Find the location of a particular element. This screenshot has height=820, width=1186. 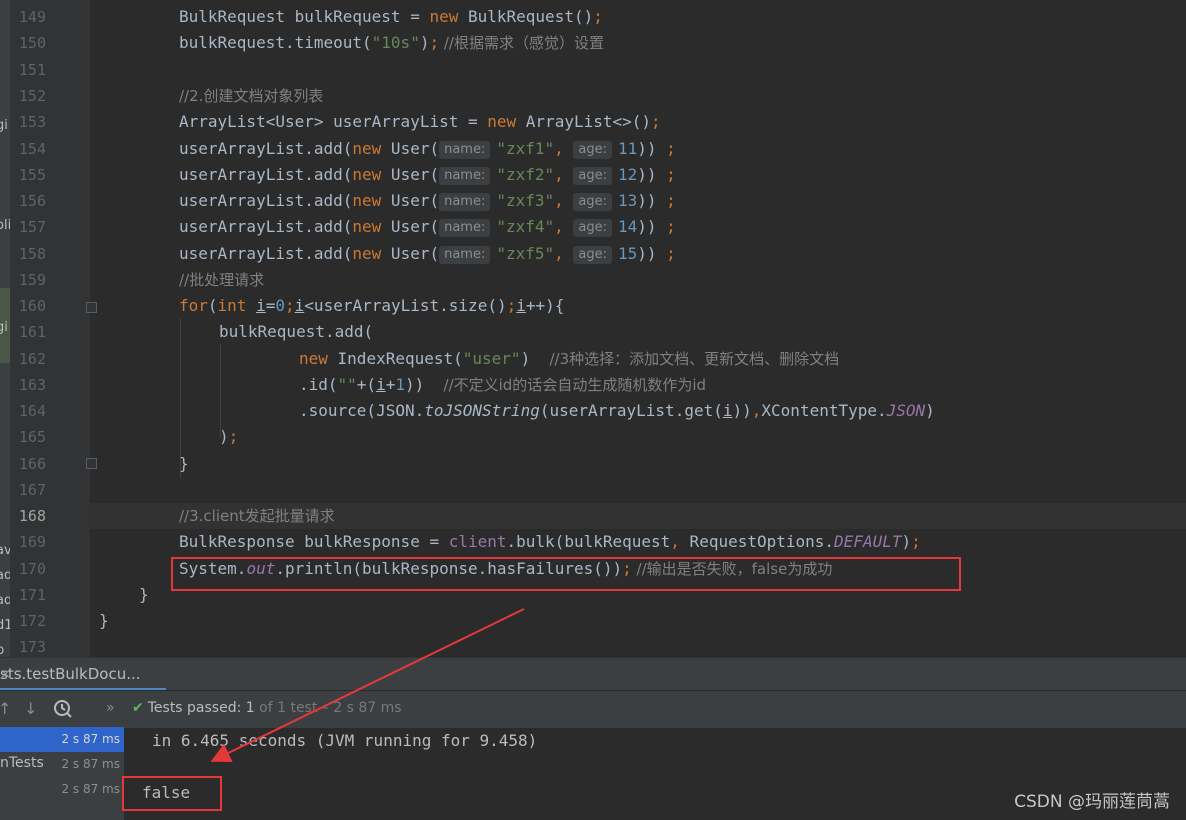

test-summary: ✔ Tests passed: 1 of 1 test – 2 s 87 ms is located at coordinates (267, 708).